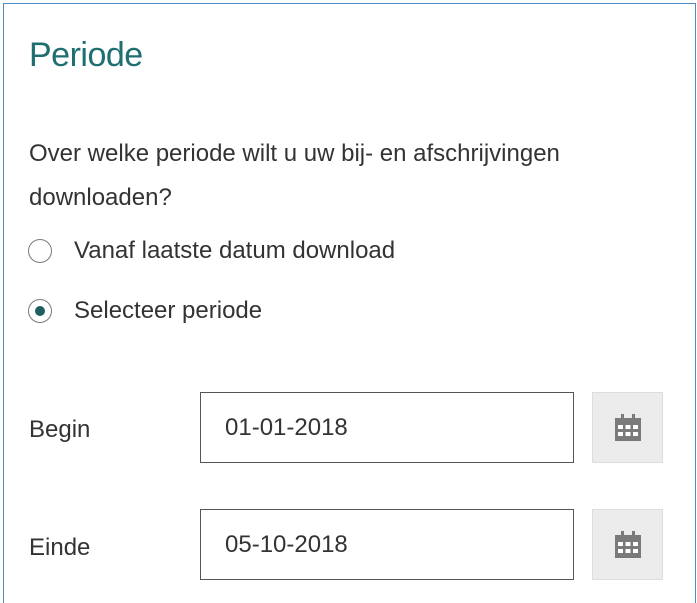 The width and height of the screenshot is (697, 603). I want to click on einde-date-input, so click(387, 544).